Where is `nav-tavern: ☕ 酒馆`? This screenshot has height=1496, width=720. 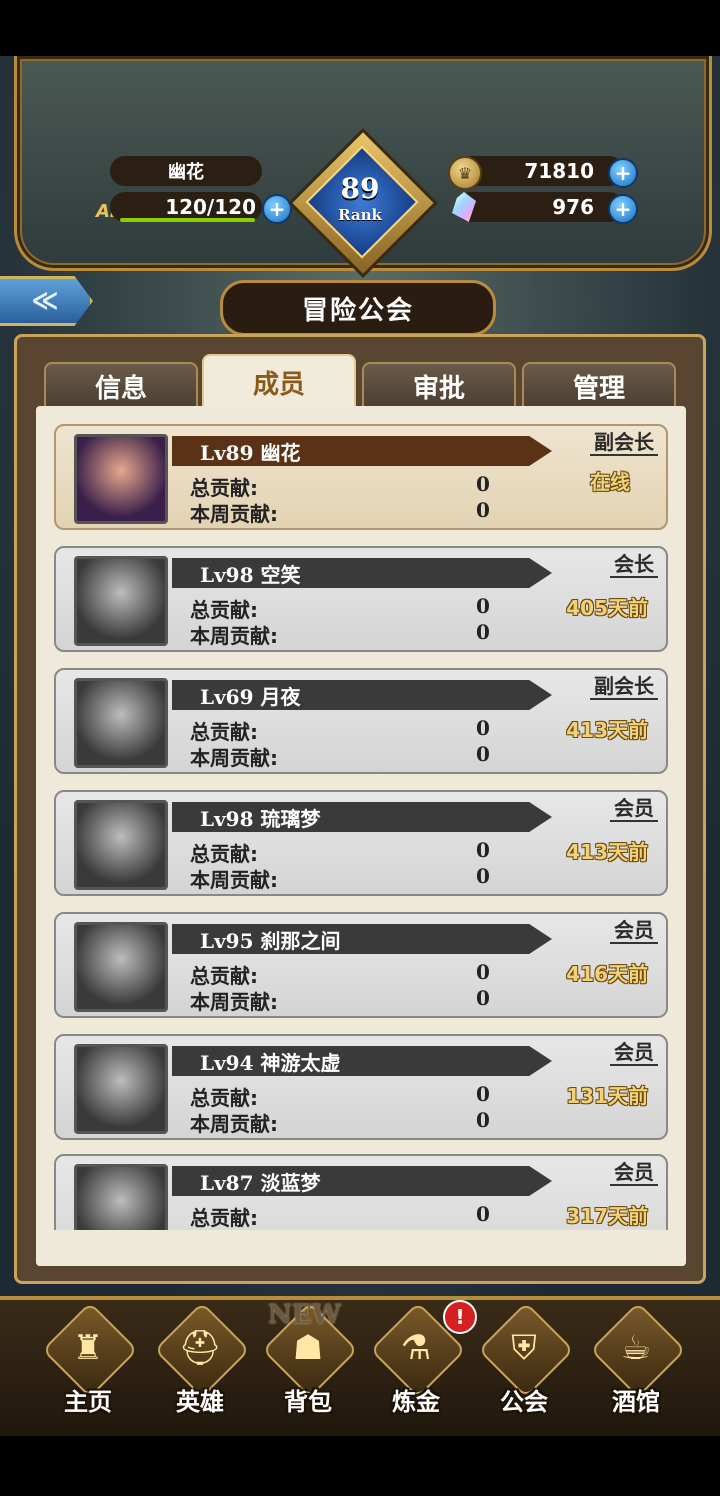 nav-tavern: ☕ 酒馆 is located at coordinates (636, 1360).